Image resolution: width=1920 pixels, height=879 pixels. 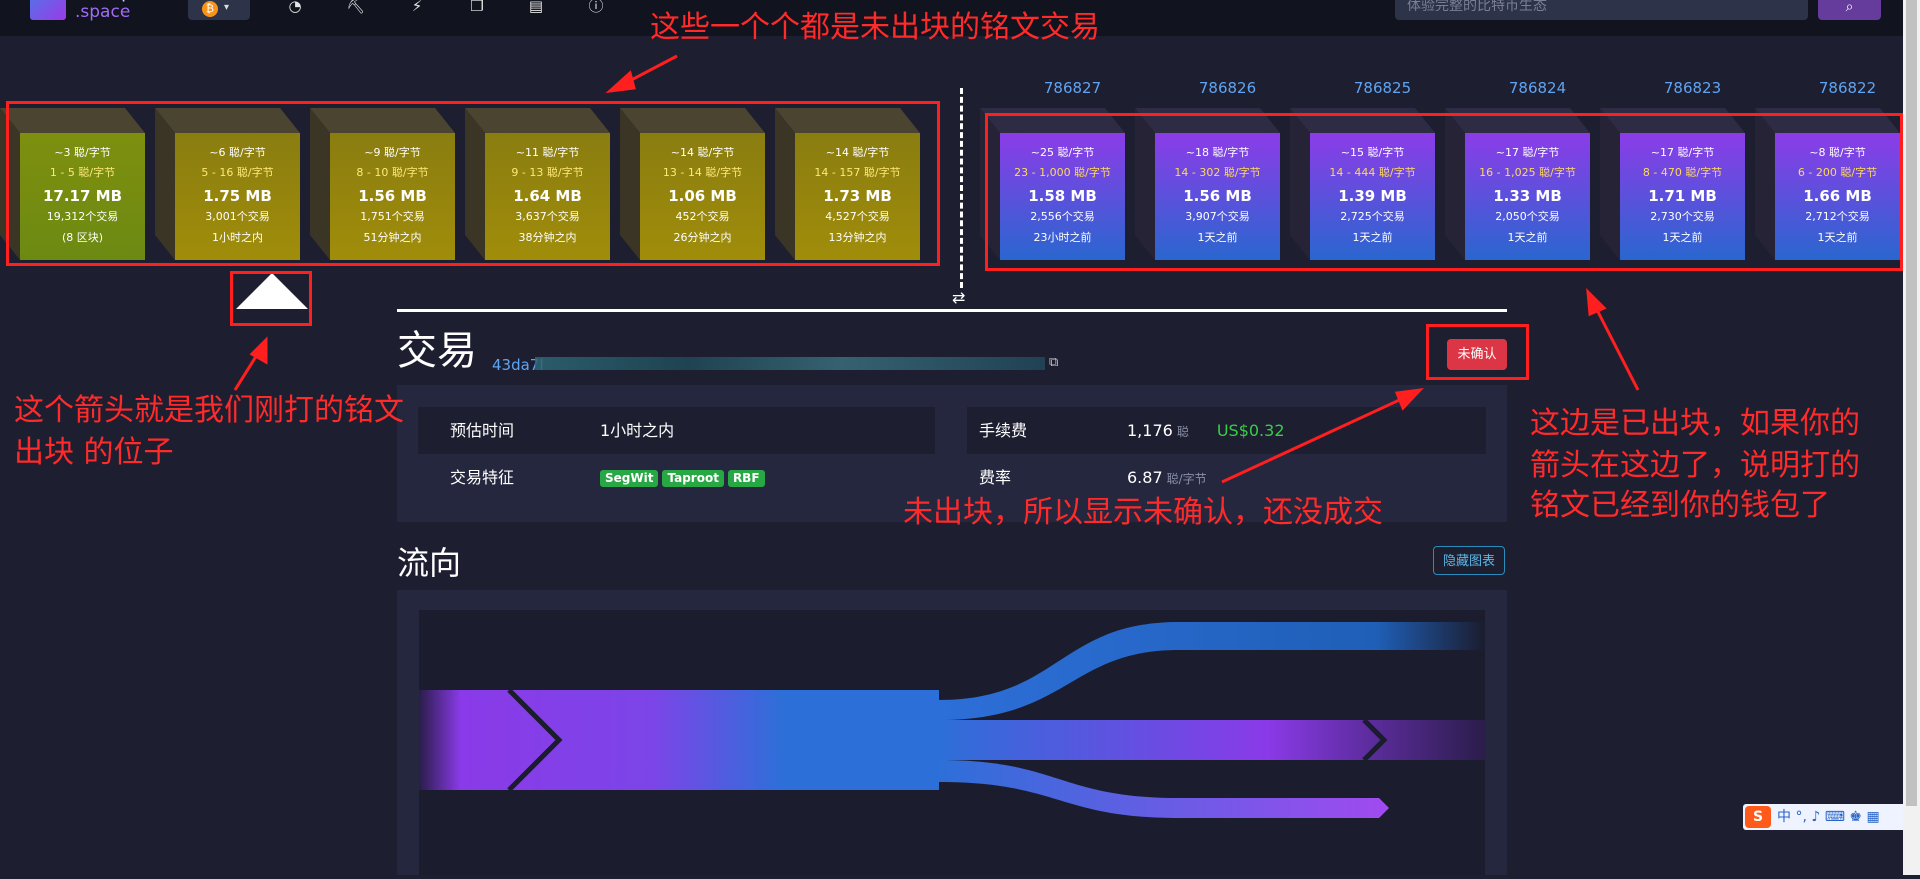 I want to click on mic-icon: ♪, so click(x=1815, y=817).